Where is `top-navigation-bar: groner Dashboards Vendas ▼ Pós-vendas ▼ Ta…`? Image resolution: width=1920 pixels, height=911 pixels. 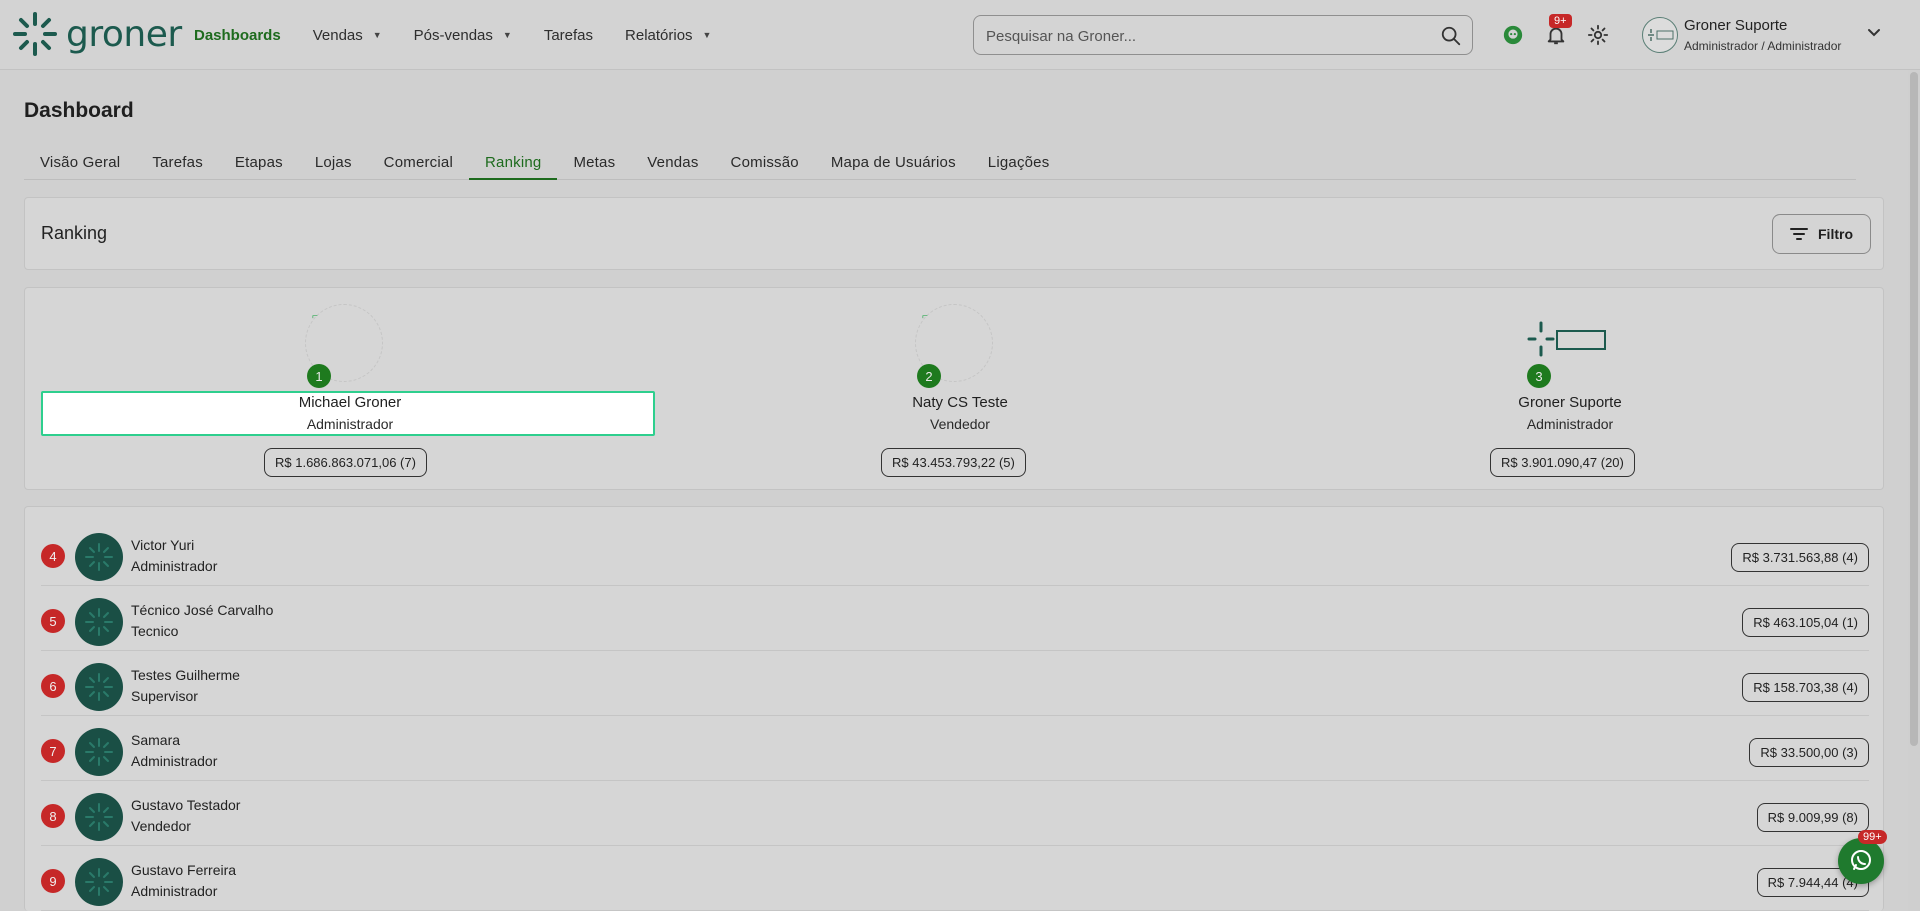 top-navigation-bar: groner Dashboards Vendas ▼ Pós-vendas ▼ Ta… is located at coordinates (960, 35).